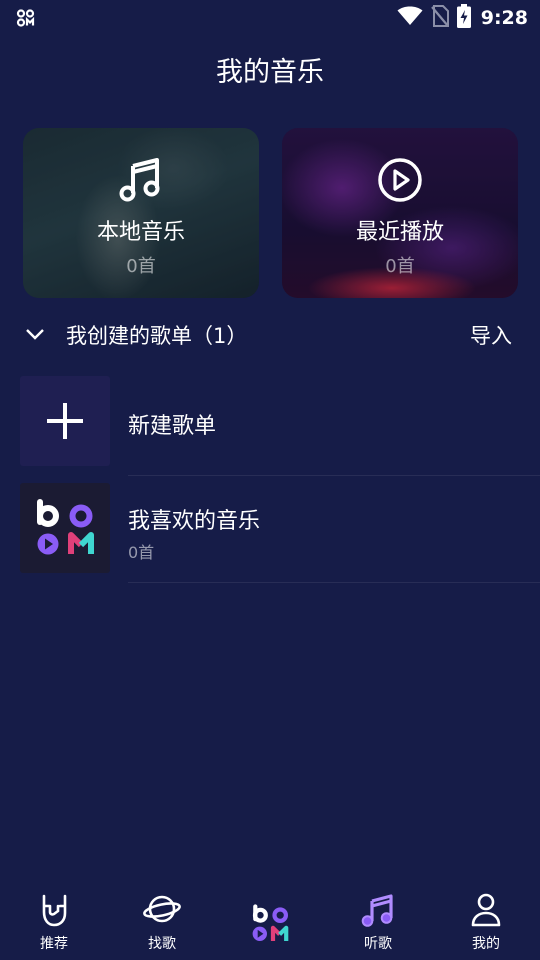 The width and height of the screenshot is (540, 960). What do you see at coordinates (172, 426) in the screenshot?
I see `playlist-title: 新建歌单` at bounding box center [172, 426].